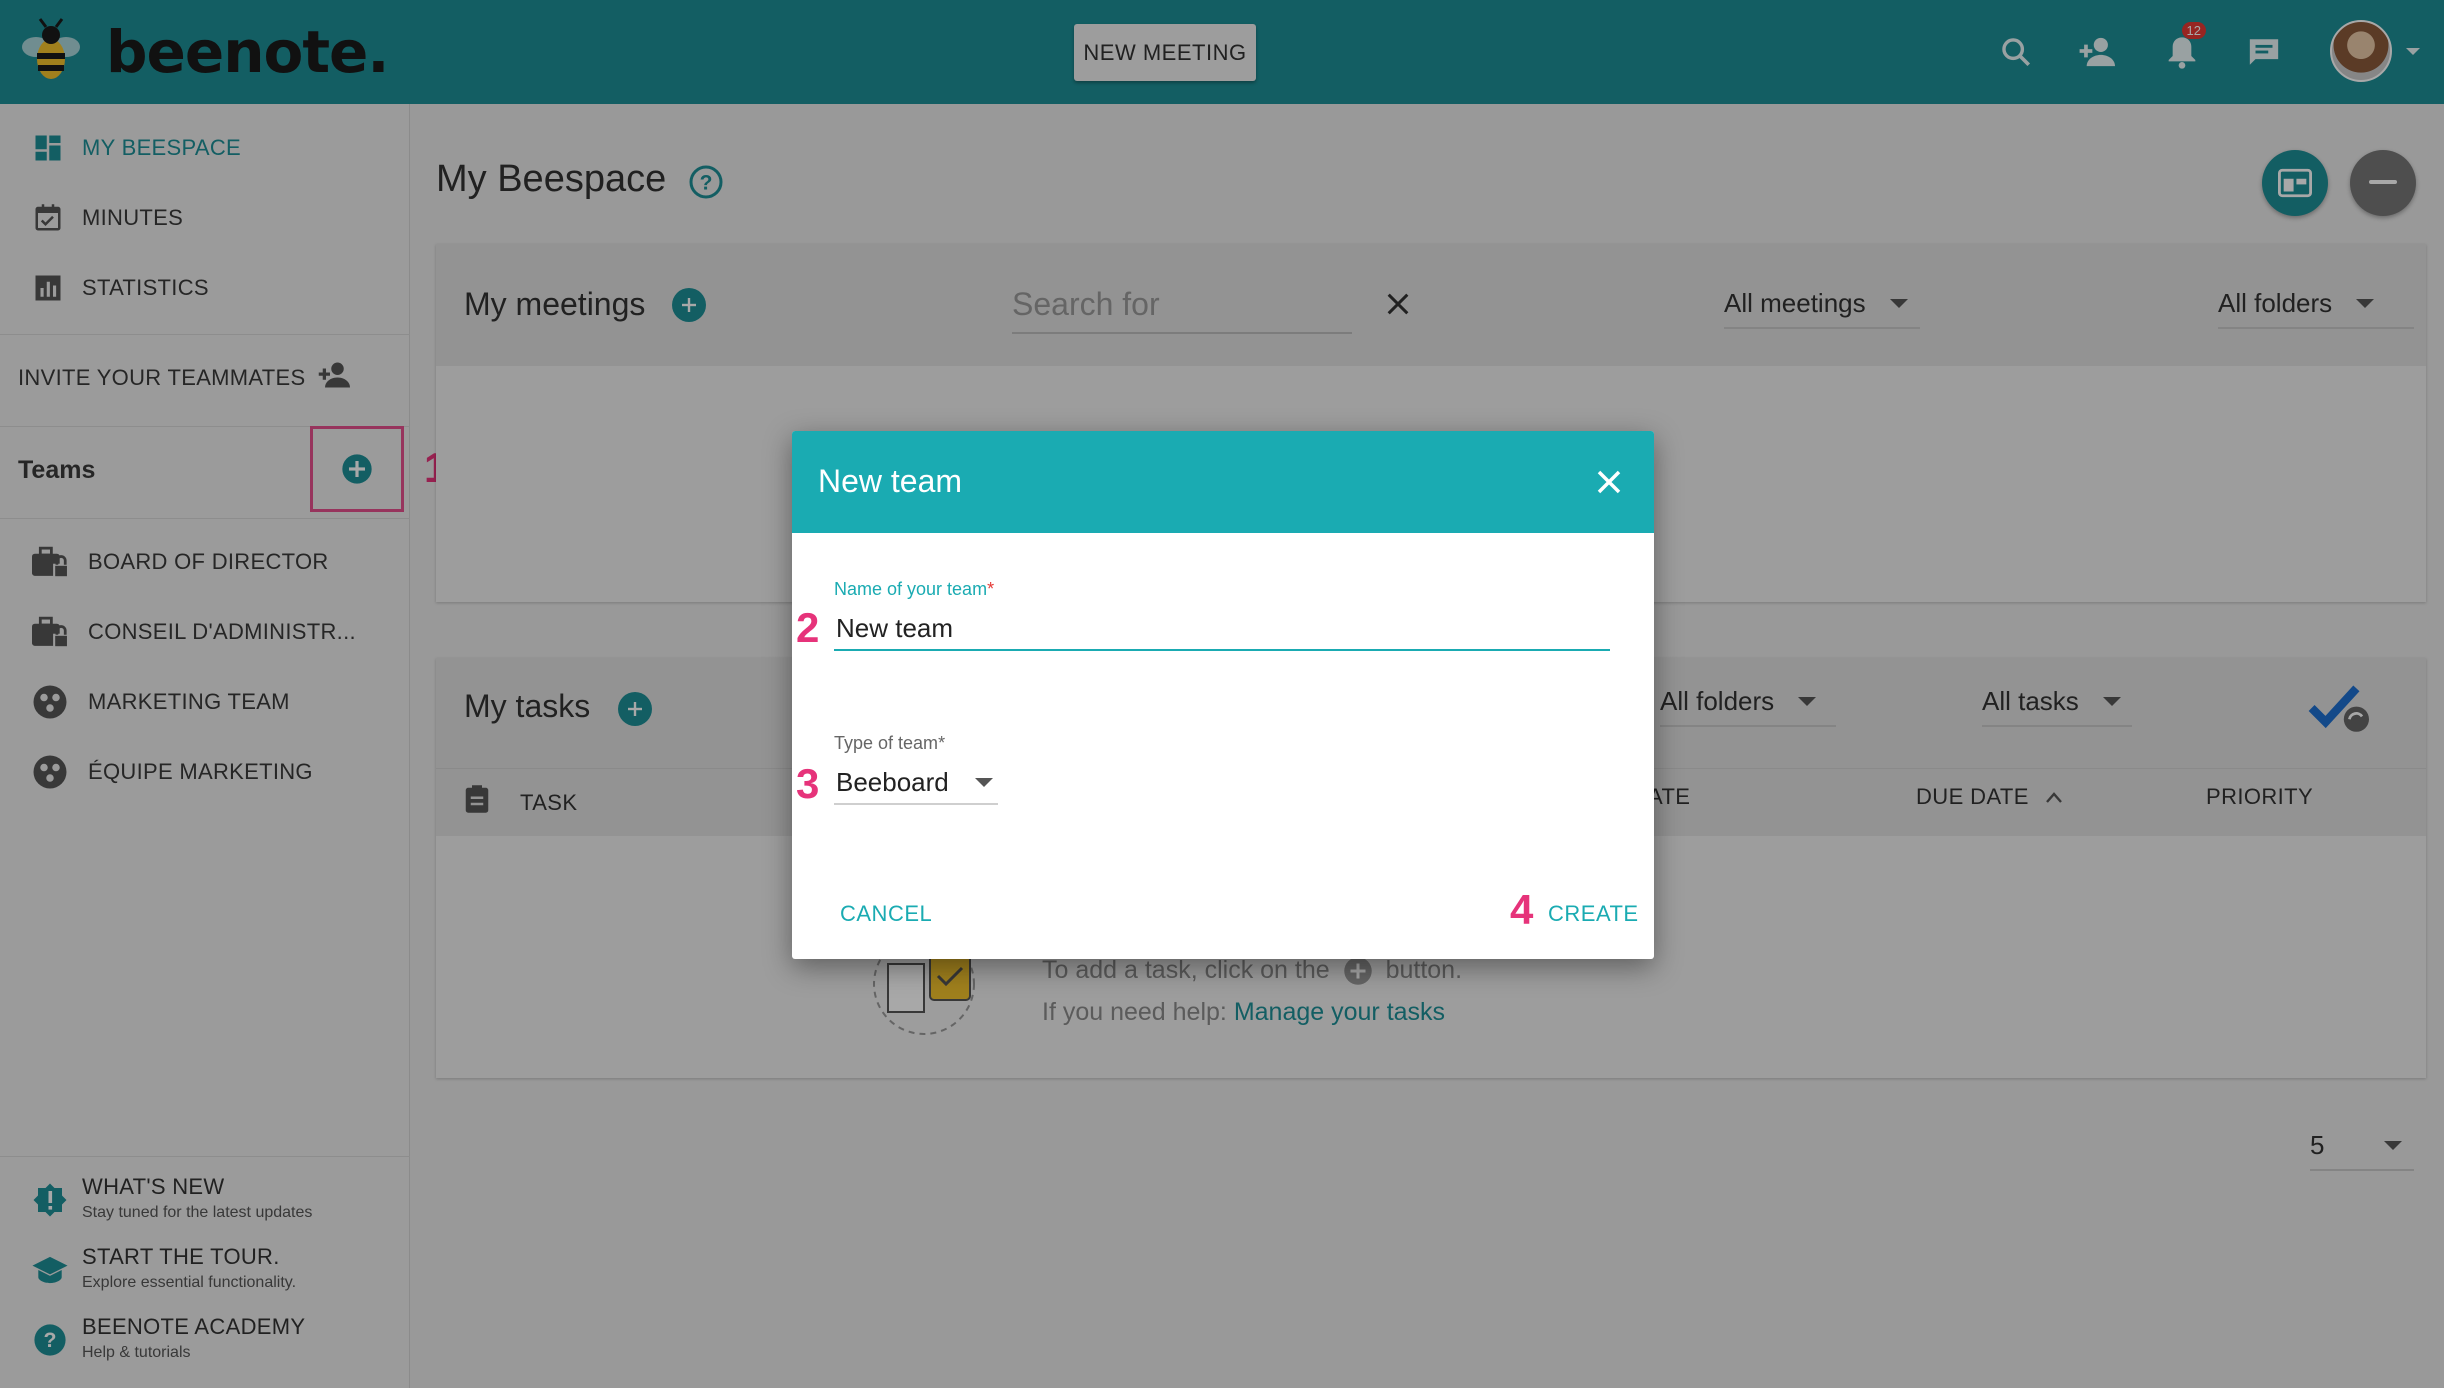  I want to click on dialog-title: New team, so click(890, 481).